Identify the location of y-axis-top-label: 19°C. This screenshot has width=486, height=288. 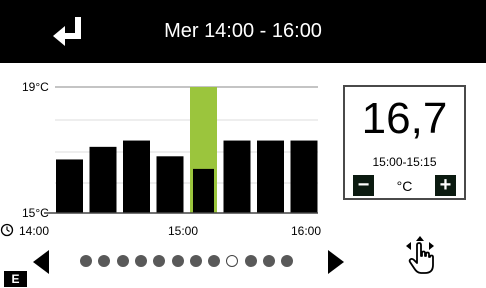
(35, 87).